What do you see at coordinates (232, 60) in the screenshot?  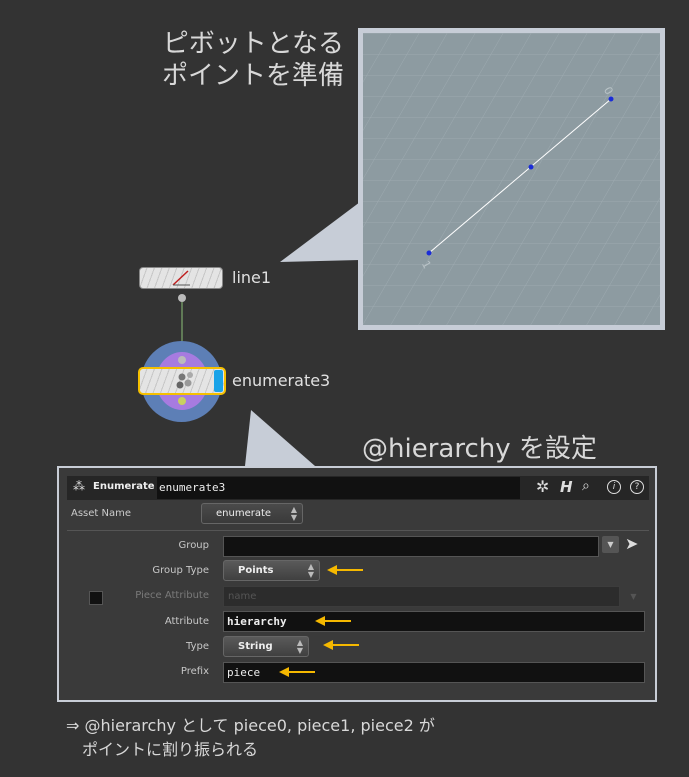 I see `callout-top: ピボットとなる ポイントを準備` at bounding box center [232, 60].